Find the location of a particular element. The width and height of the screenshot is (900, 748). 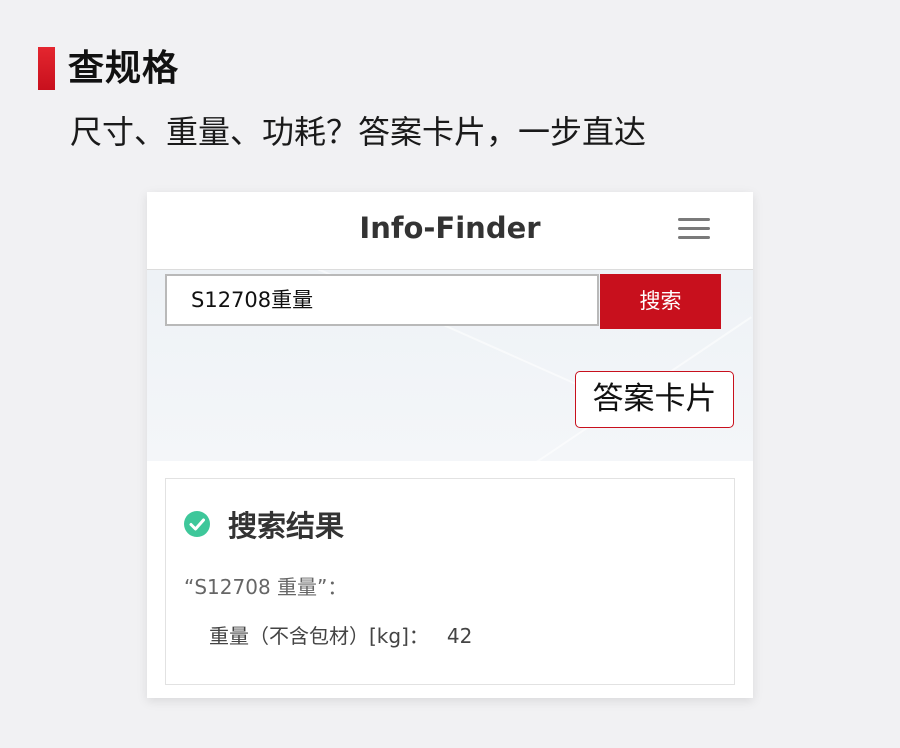

page-subtitle: 尺寸、重量、功耗？答案卡片，一步直达 is located at coordinates (358, 132).